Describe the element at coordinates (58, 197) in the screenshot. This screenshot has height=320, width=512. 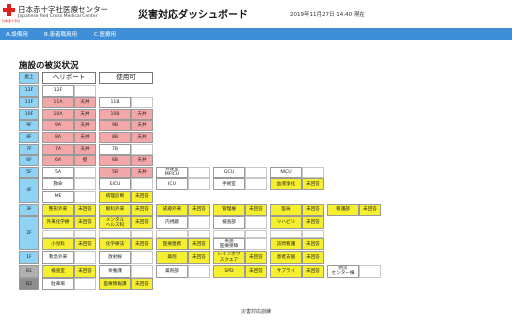
I see `department-cell: ME` at that location.